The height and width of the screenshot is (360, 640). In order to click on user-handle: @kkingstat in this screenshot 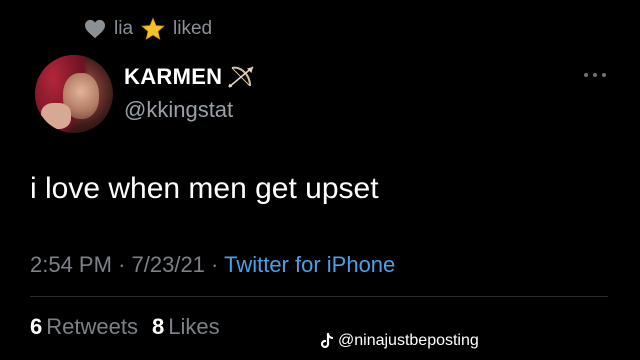, I will do `click(178, 110)`.